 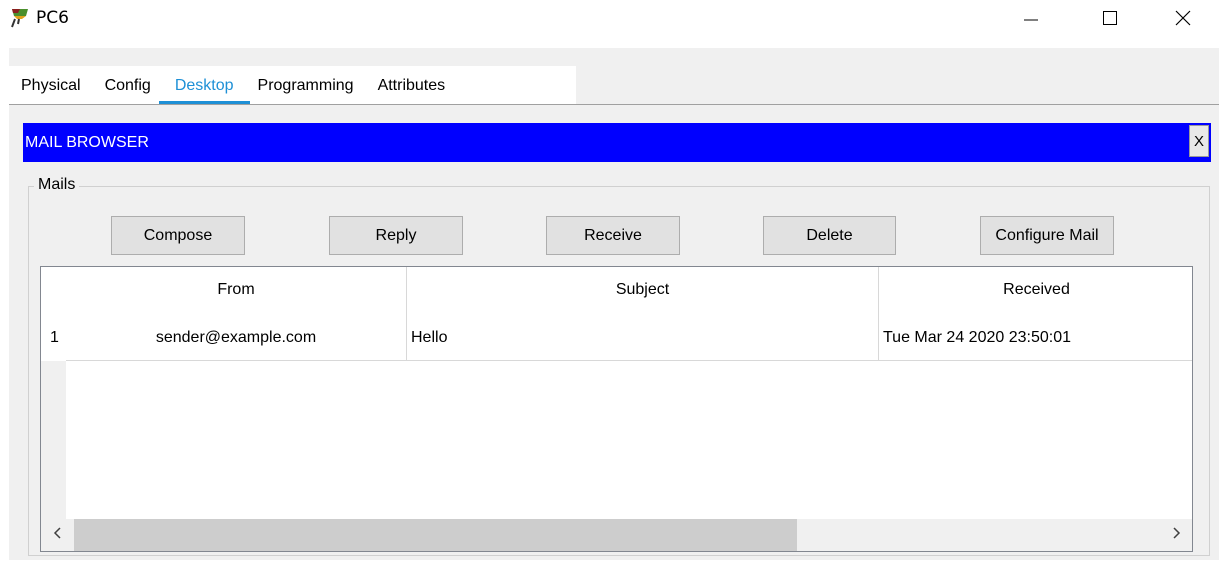 What do you see at coordinates (429, 337) in the screenshot?
I see `cell-subject: Hello` at bounding box center [429, 337].